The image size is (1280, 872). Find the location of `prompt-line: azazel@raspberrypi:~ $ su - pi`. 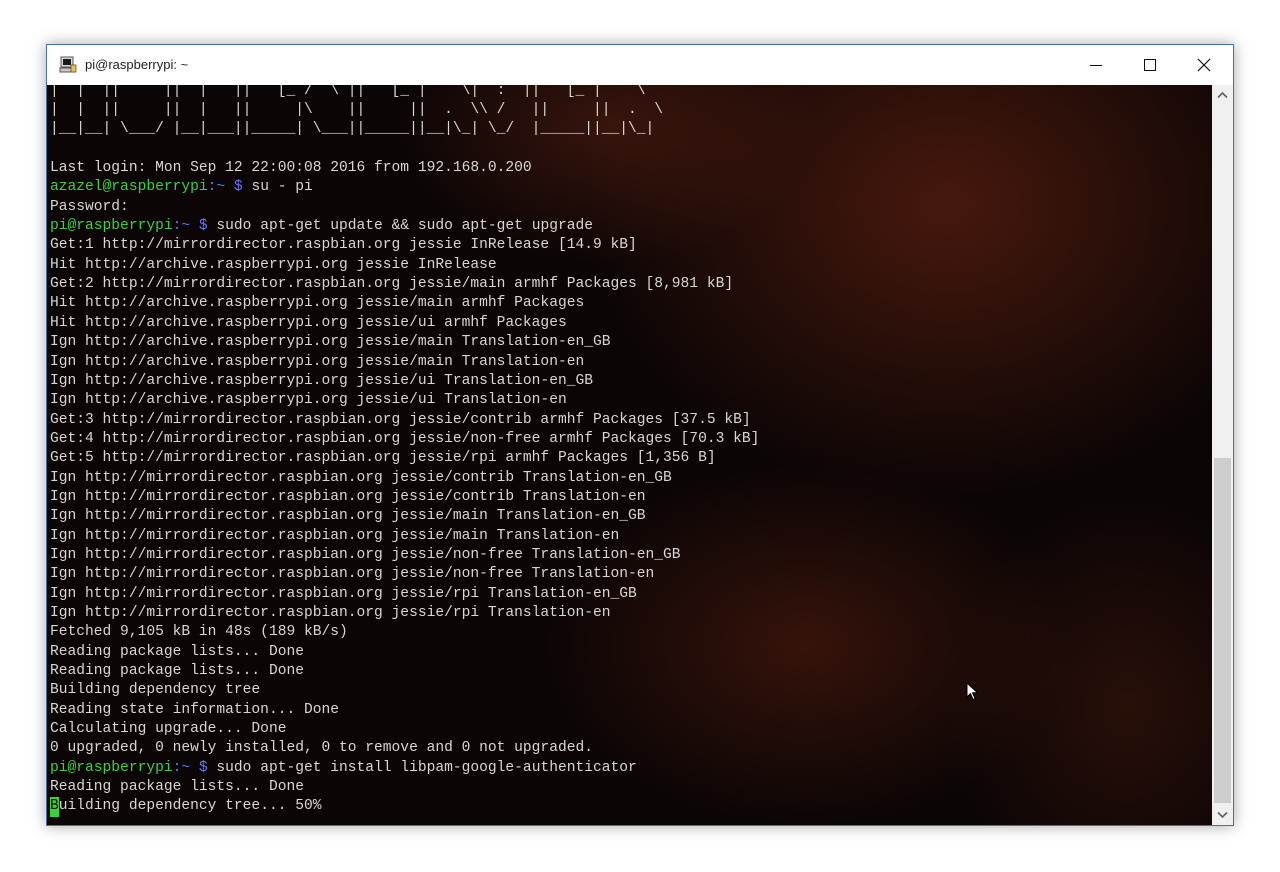

prompt-line: azazel@raspberrypi:~ $ su - pi is located at coordinates (404, 187).